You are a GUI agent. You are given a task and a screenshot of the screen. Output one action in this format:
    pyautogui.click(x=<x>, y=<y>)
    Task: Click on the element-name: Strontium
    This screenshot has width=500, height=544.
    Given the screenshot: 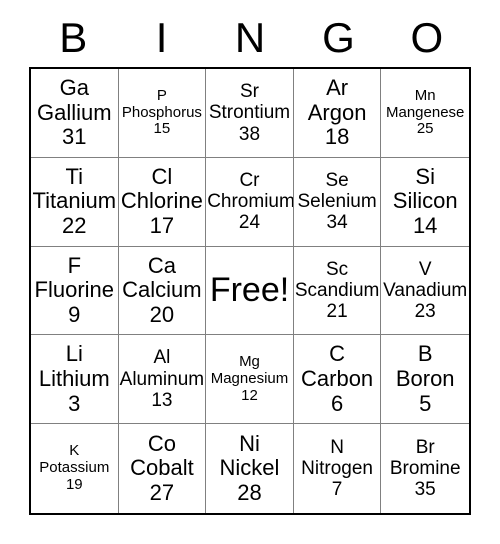 What is the action you would take?
    pyautogui.click(x=249, y=113)
    